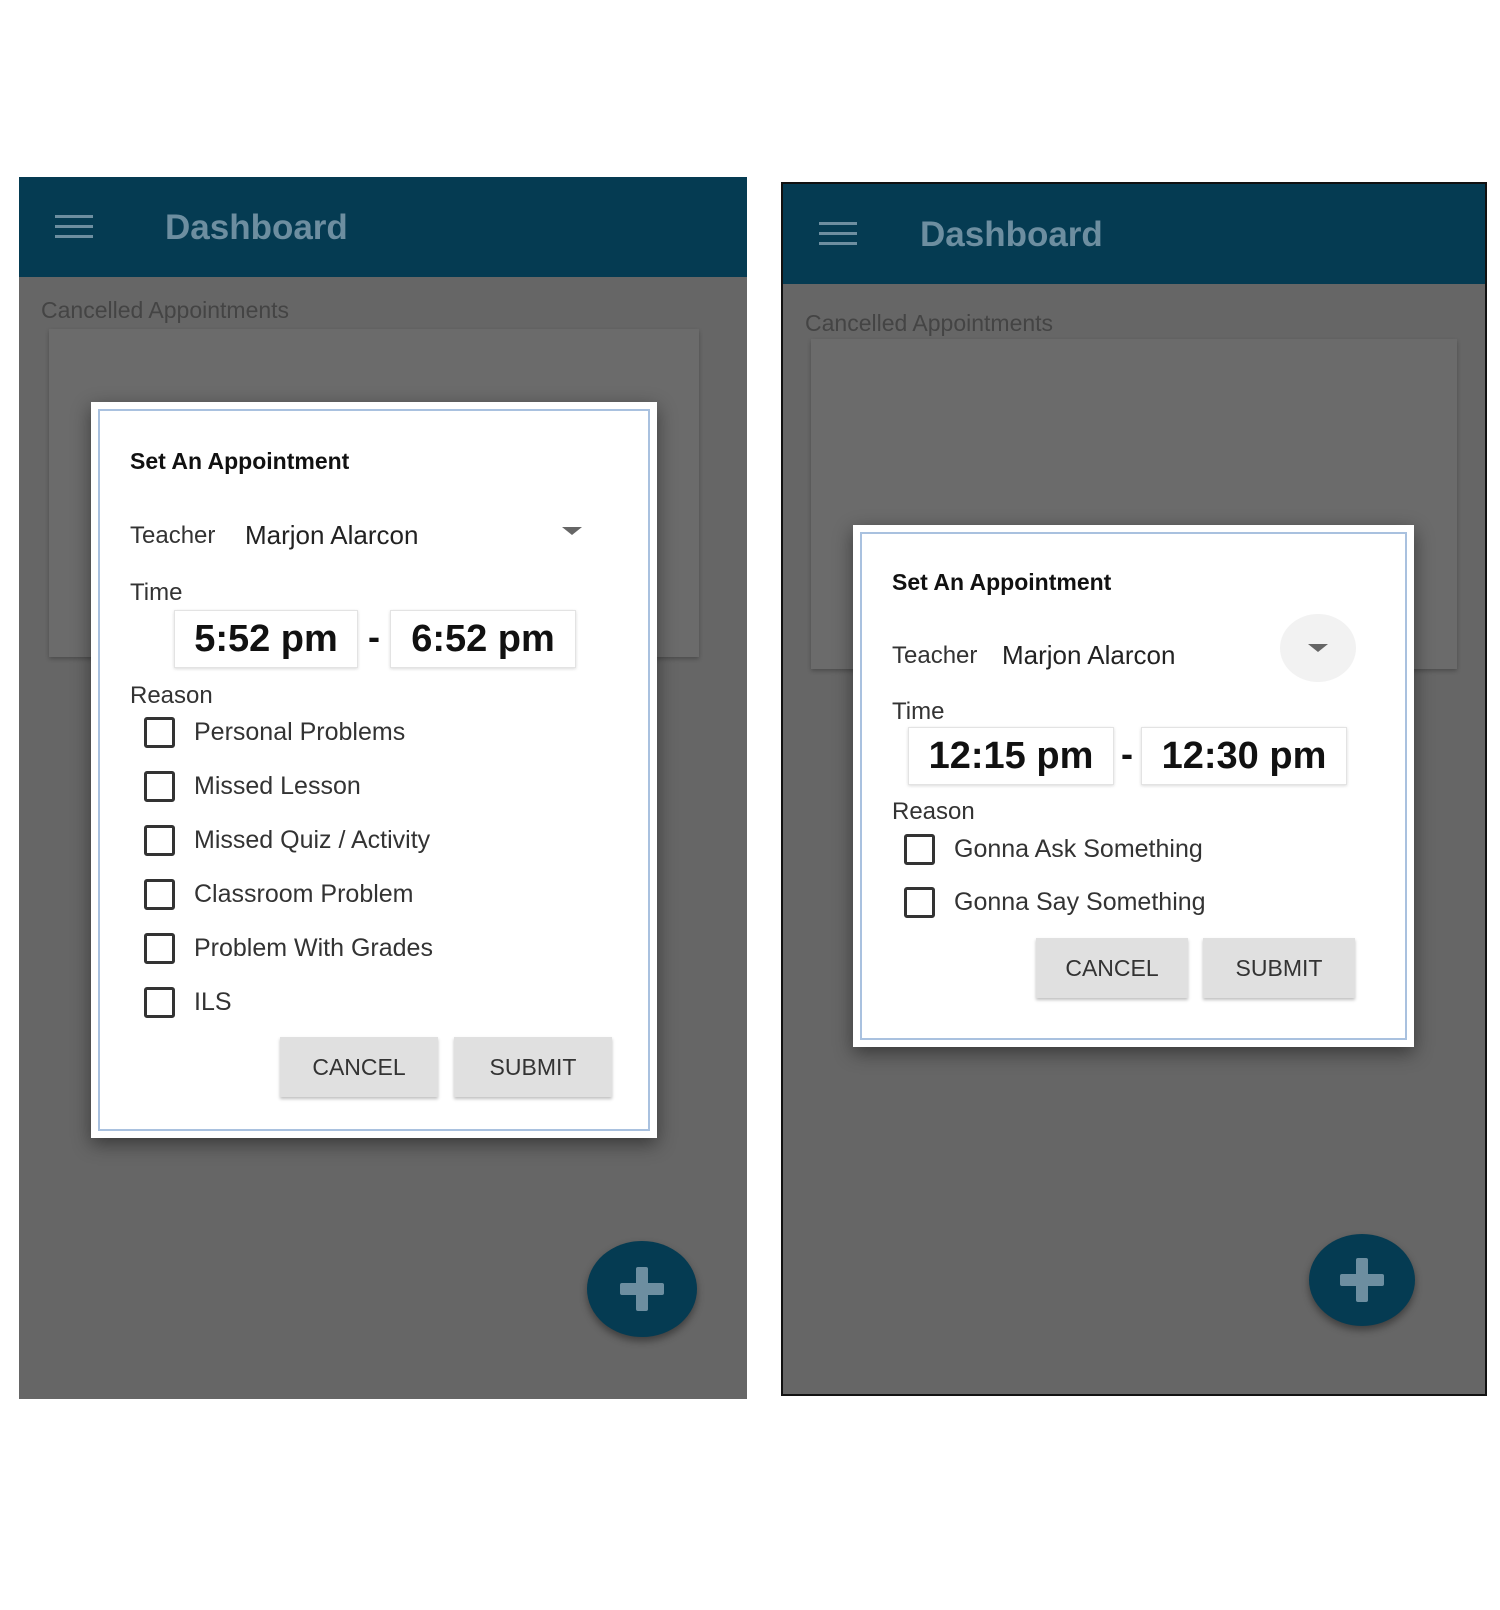  What do you see at coordinates (312, 840) in the screenshot?
I see `reason-option-label: Missed Quiz / Activity` at bounding box center [312, 840].